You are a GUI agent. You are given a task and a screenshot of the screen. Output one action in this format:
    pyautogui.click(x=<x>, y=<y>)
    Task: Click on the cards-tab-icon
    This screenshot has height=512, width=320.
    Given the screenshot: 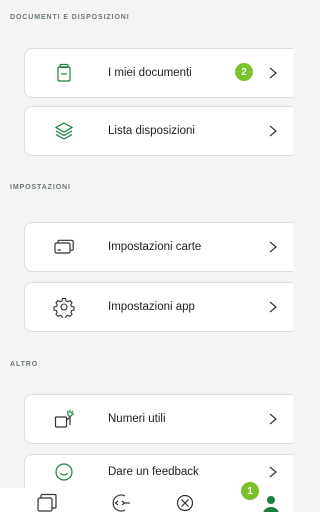 What is the action you would take?
    pyautogui.click(x=47, y=502)
    